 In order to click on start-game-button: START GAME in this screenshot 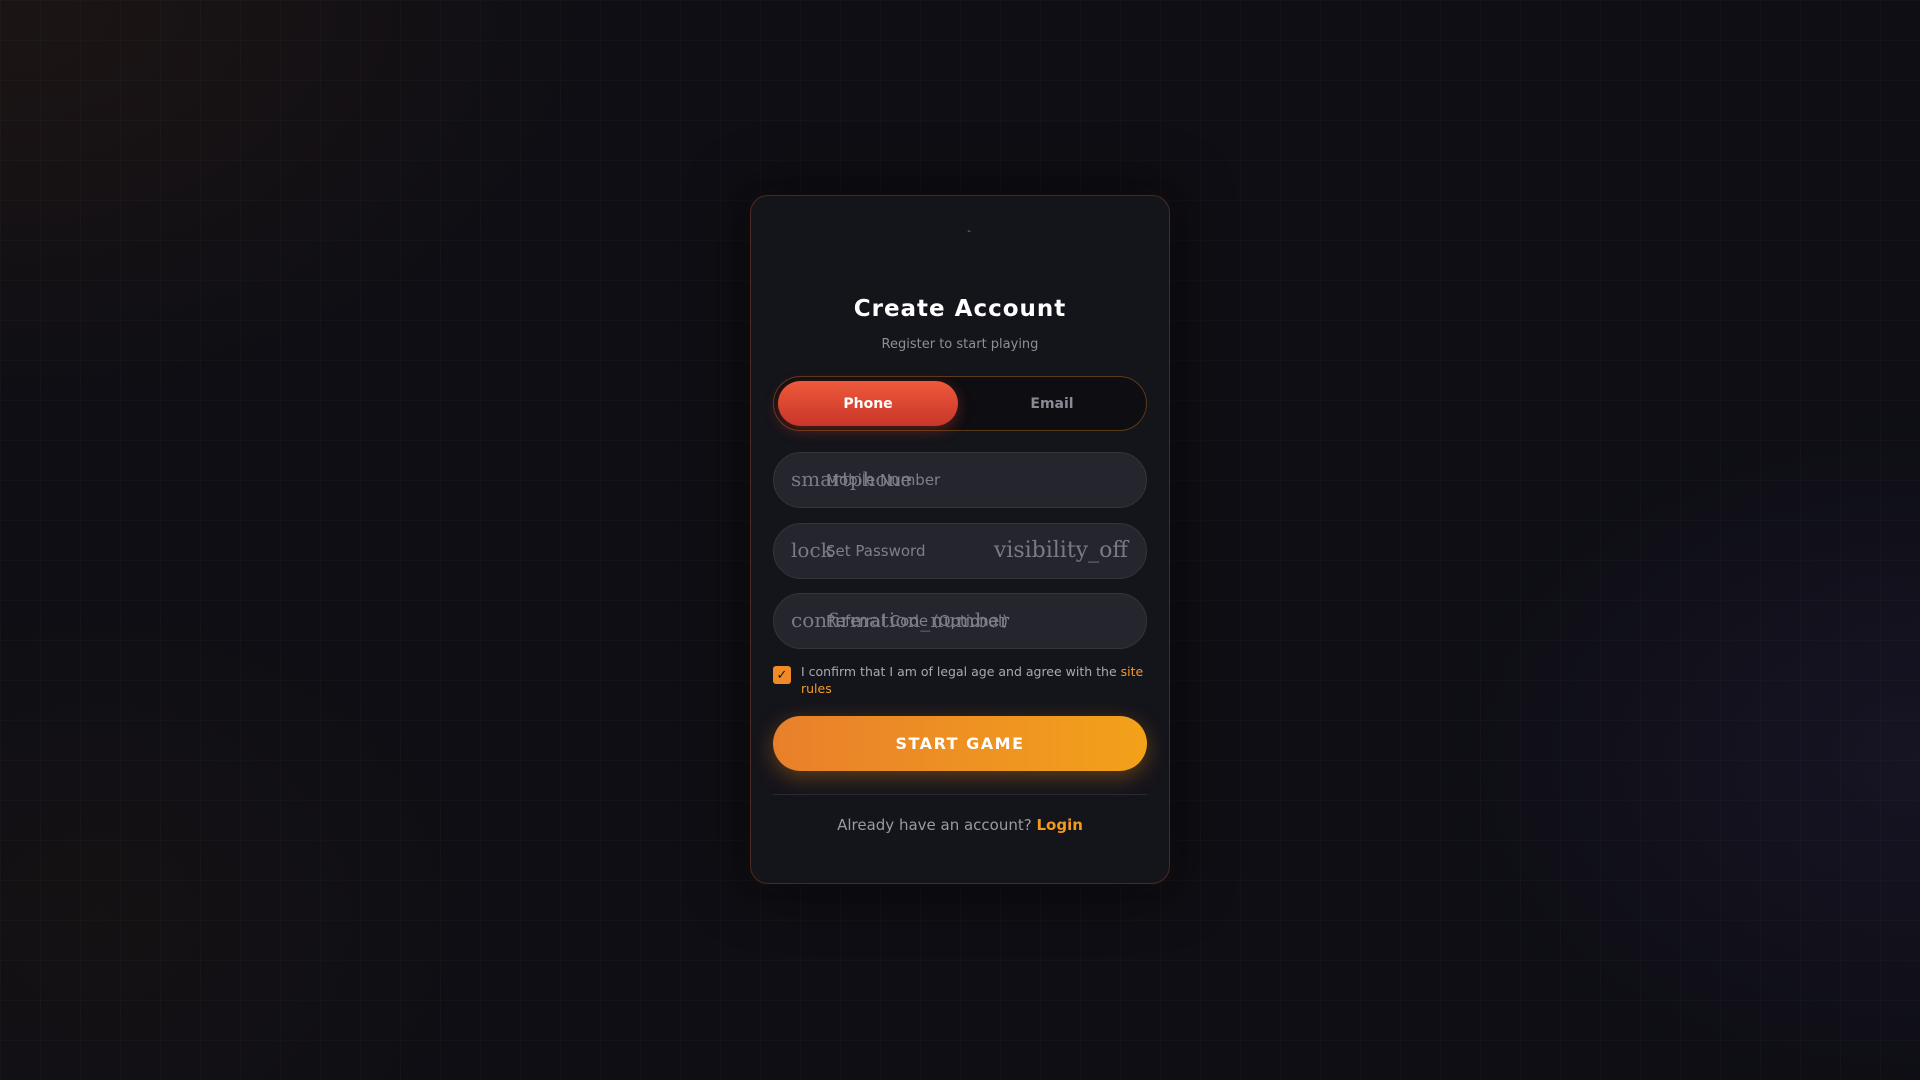, I will do `click(960, 743)`.